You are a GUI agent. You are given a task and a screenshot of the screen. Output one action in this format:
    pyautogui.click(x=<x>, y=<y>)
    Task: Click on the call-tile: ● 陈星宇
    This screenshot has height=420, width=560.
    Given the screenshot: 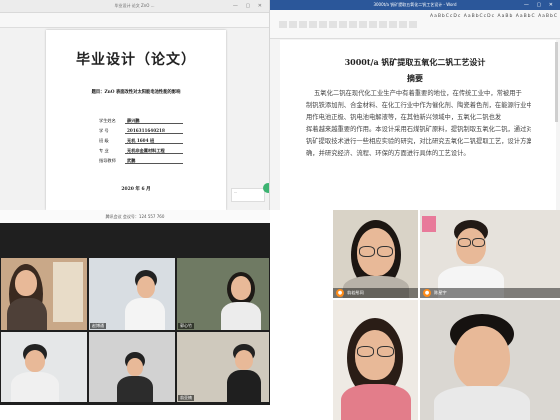 What is the action you would take?
    pyautogui.click(x=490, y=254)
    